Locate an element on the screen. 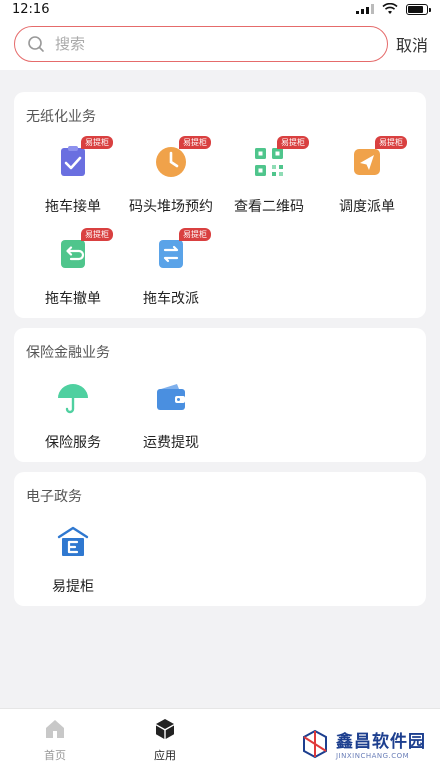 Image resolution: width=440 pixels, height=770 pixels. app-item-dispatch: 易提柜 调度派单 is located at coordinates (367, 176).